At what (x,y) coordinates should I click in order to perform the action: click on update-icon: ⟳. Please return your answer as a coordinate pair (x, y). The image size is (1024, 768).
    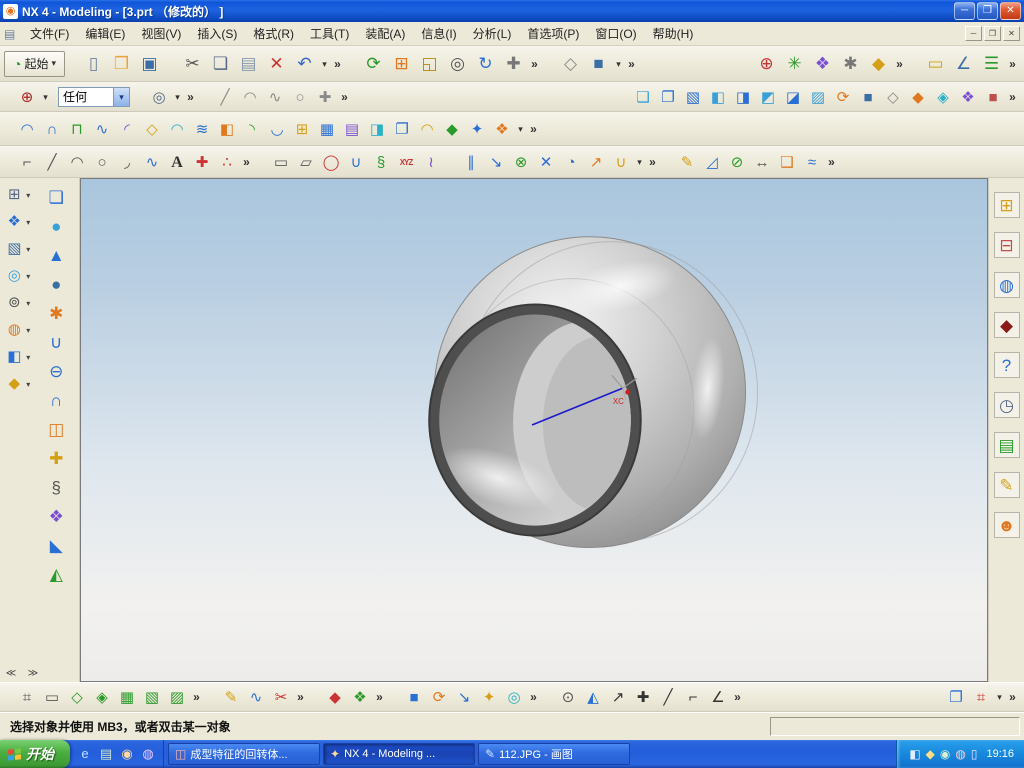
    Looking at the image, I should click on (439, 697).